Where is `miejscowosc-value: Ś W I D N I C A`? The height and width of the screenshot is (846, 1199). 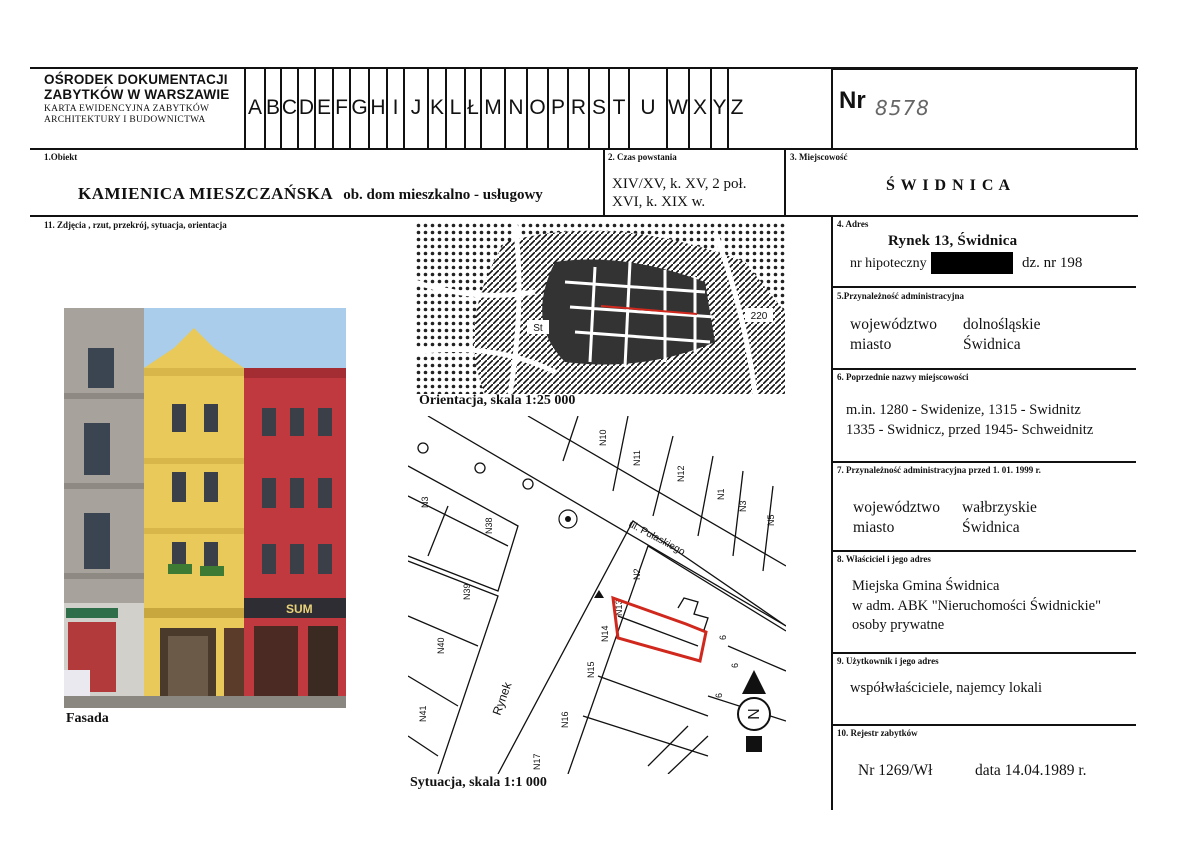
miejscowosc-value: Ś W I D N I C A is located at coordinates (949, 185).